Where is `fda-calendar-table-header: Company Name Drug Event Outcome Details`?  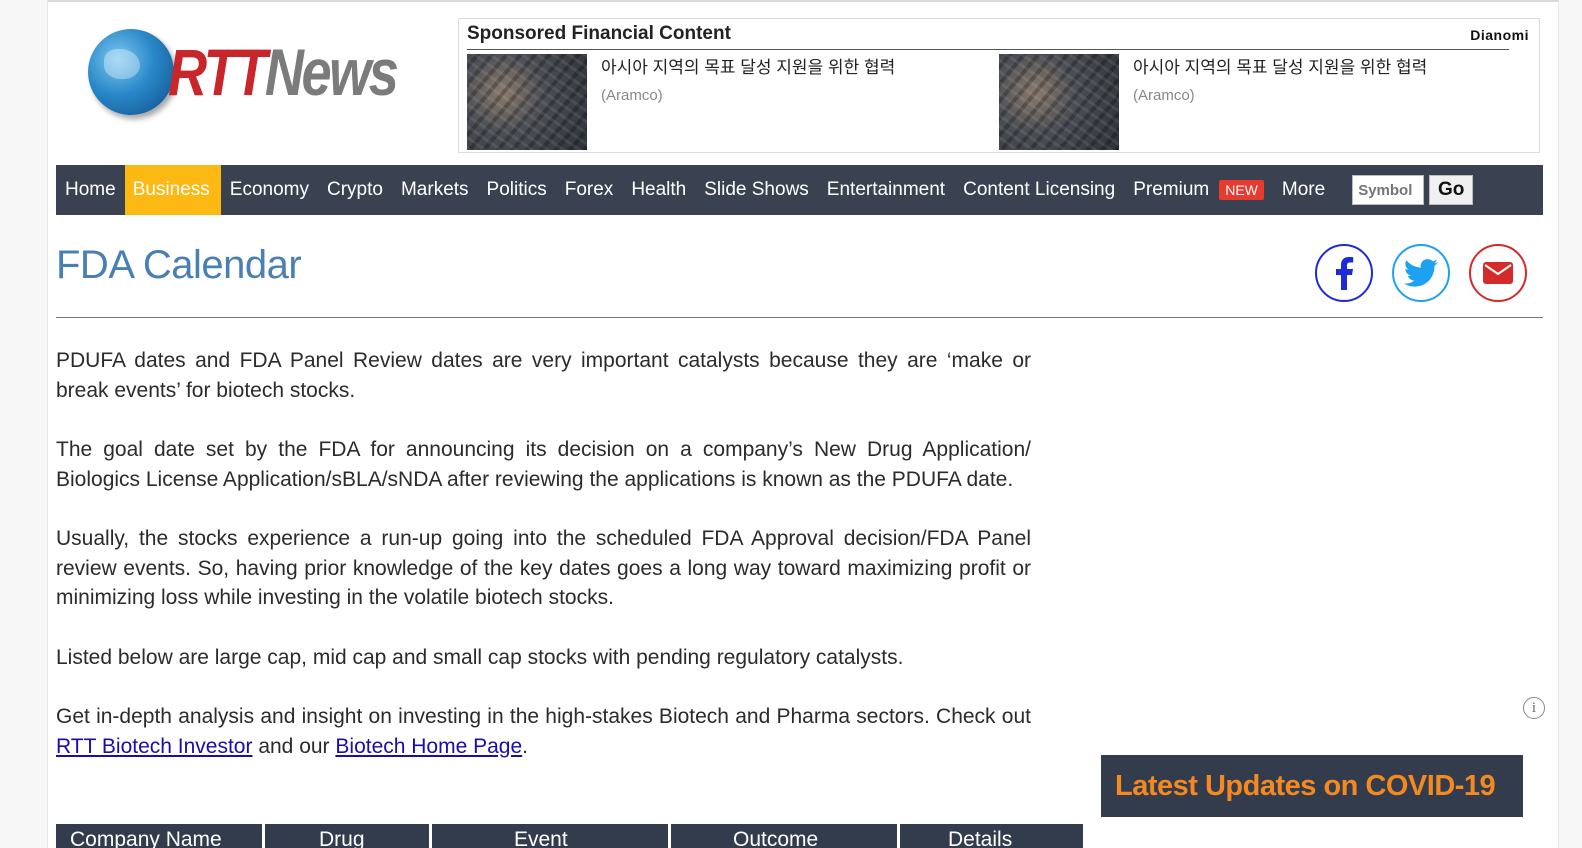
fda-calendar-table-header: Company Name Drug Event Outcome Details is located at coordinates (571, 836).